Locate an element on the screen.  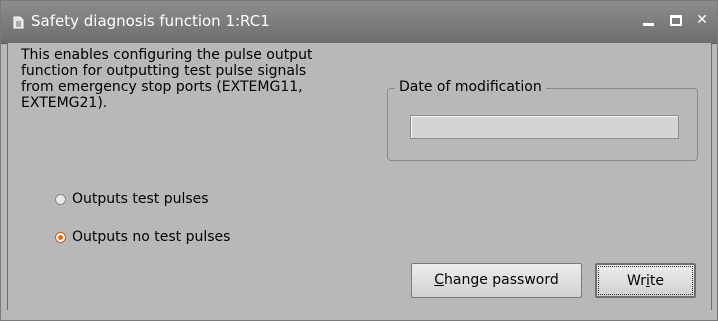
radio-button is located at coordinates (60, 199).